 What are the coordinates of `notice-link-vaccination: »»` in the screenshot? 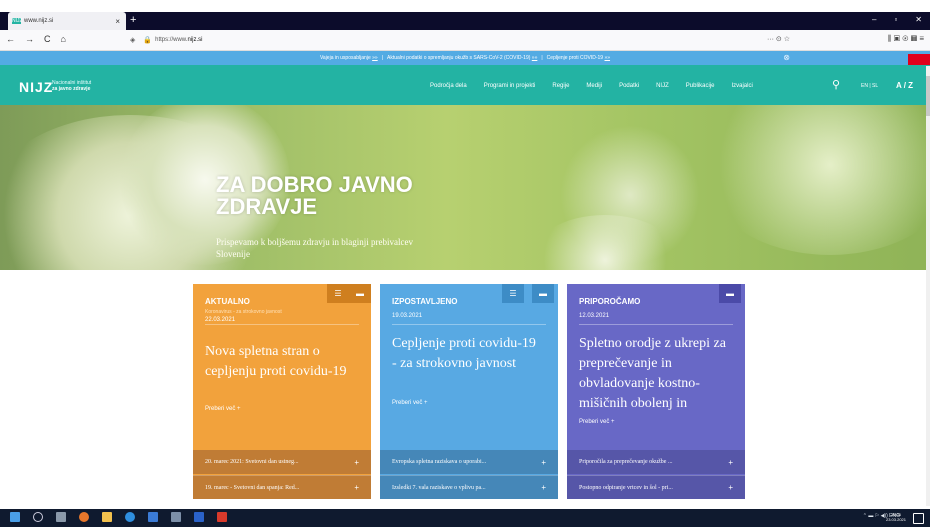 It's located at (607, 58).